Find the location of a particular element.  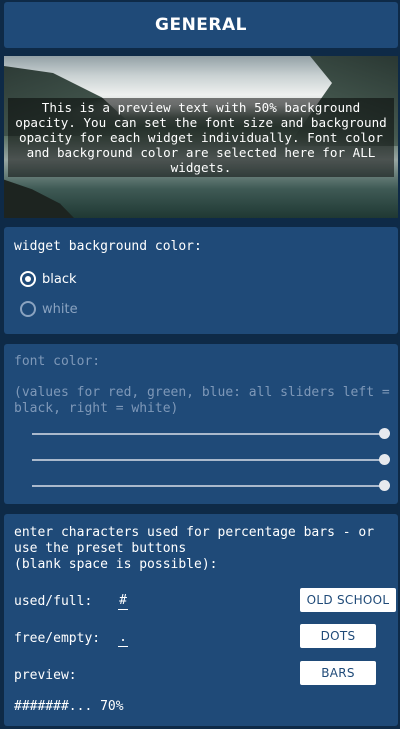

page-title: GENERAL is located at coordinates (201, 25).